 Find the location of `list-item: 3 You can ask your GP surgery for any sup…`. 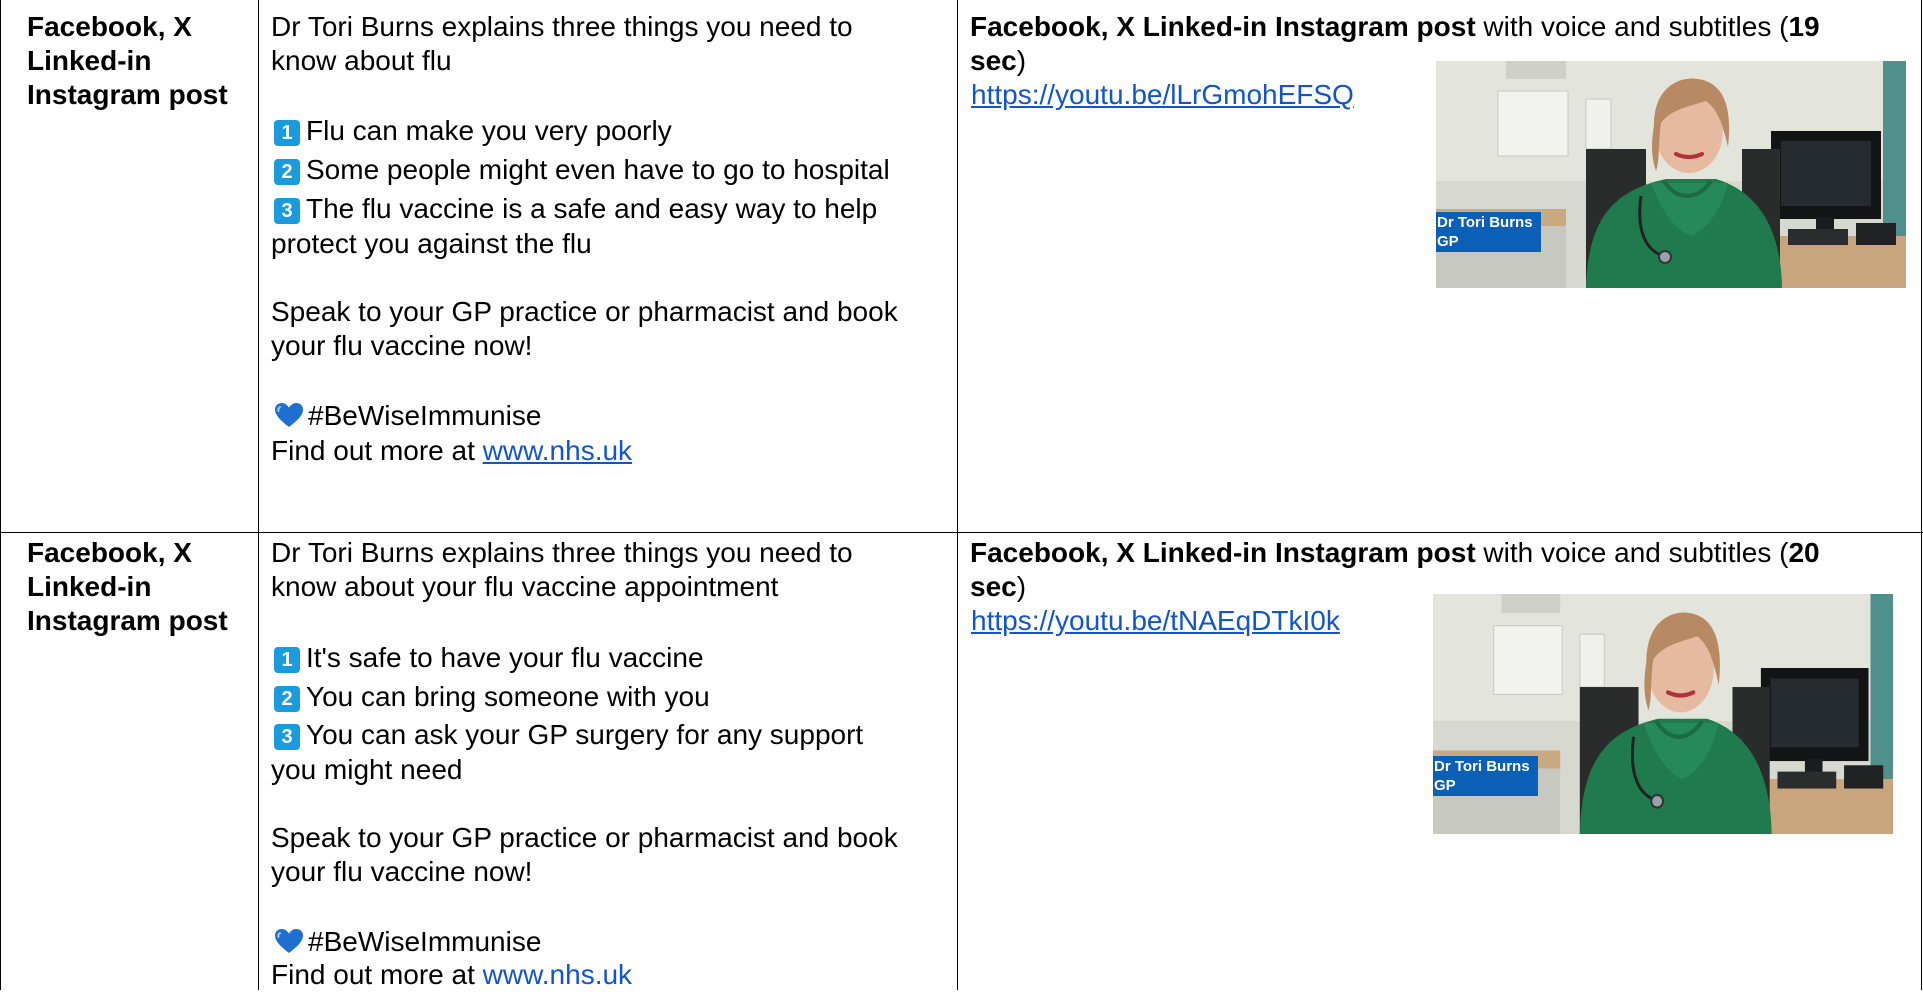

list-item: 3 You can ask your GP surgery for any sup… is located at coordinates (568, 735).